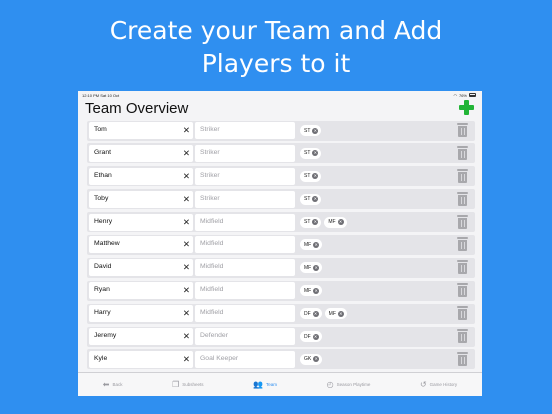 The width and height of the screenshot is (552, 414). I want to click on player-name-field: Henry ✕, so click(141, 222).